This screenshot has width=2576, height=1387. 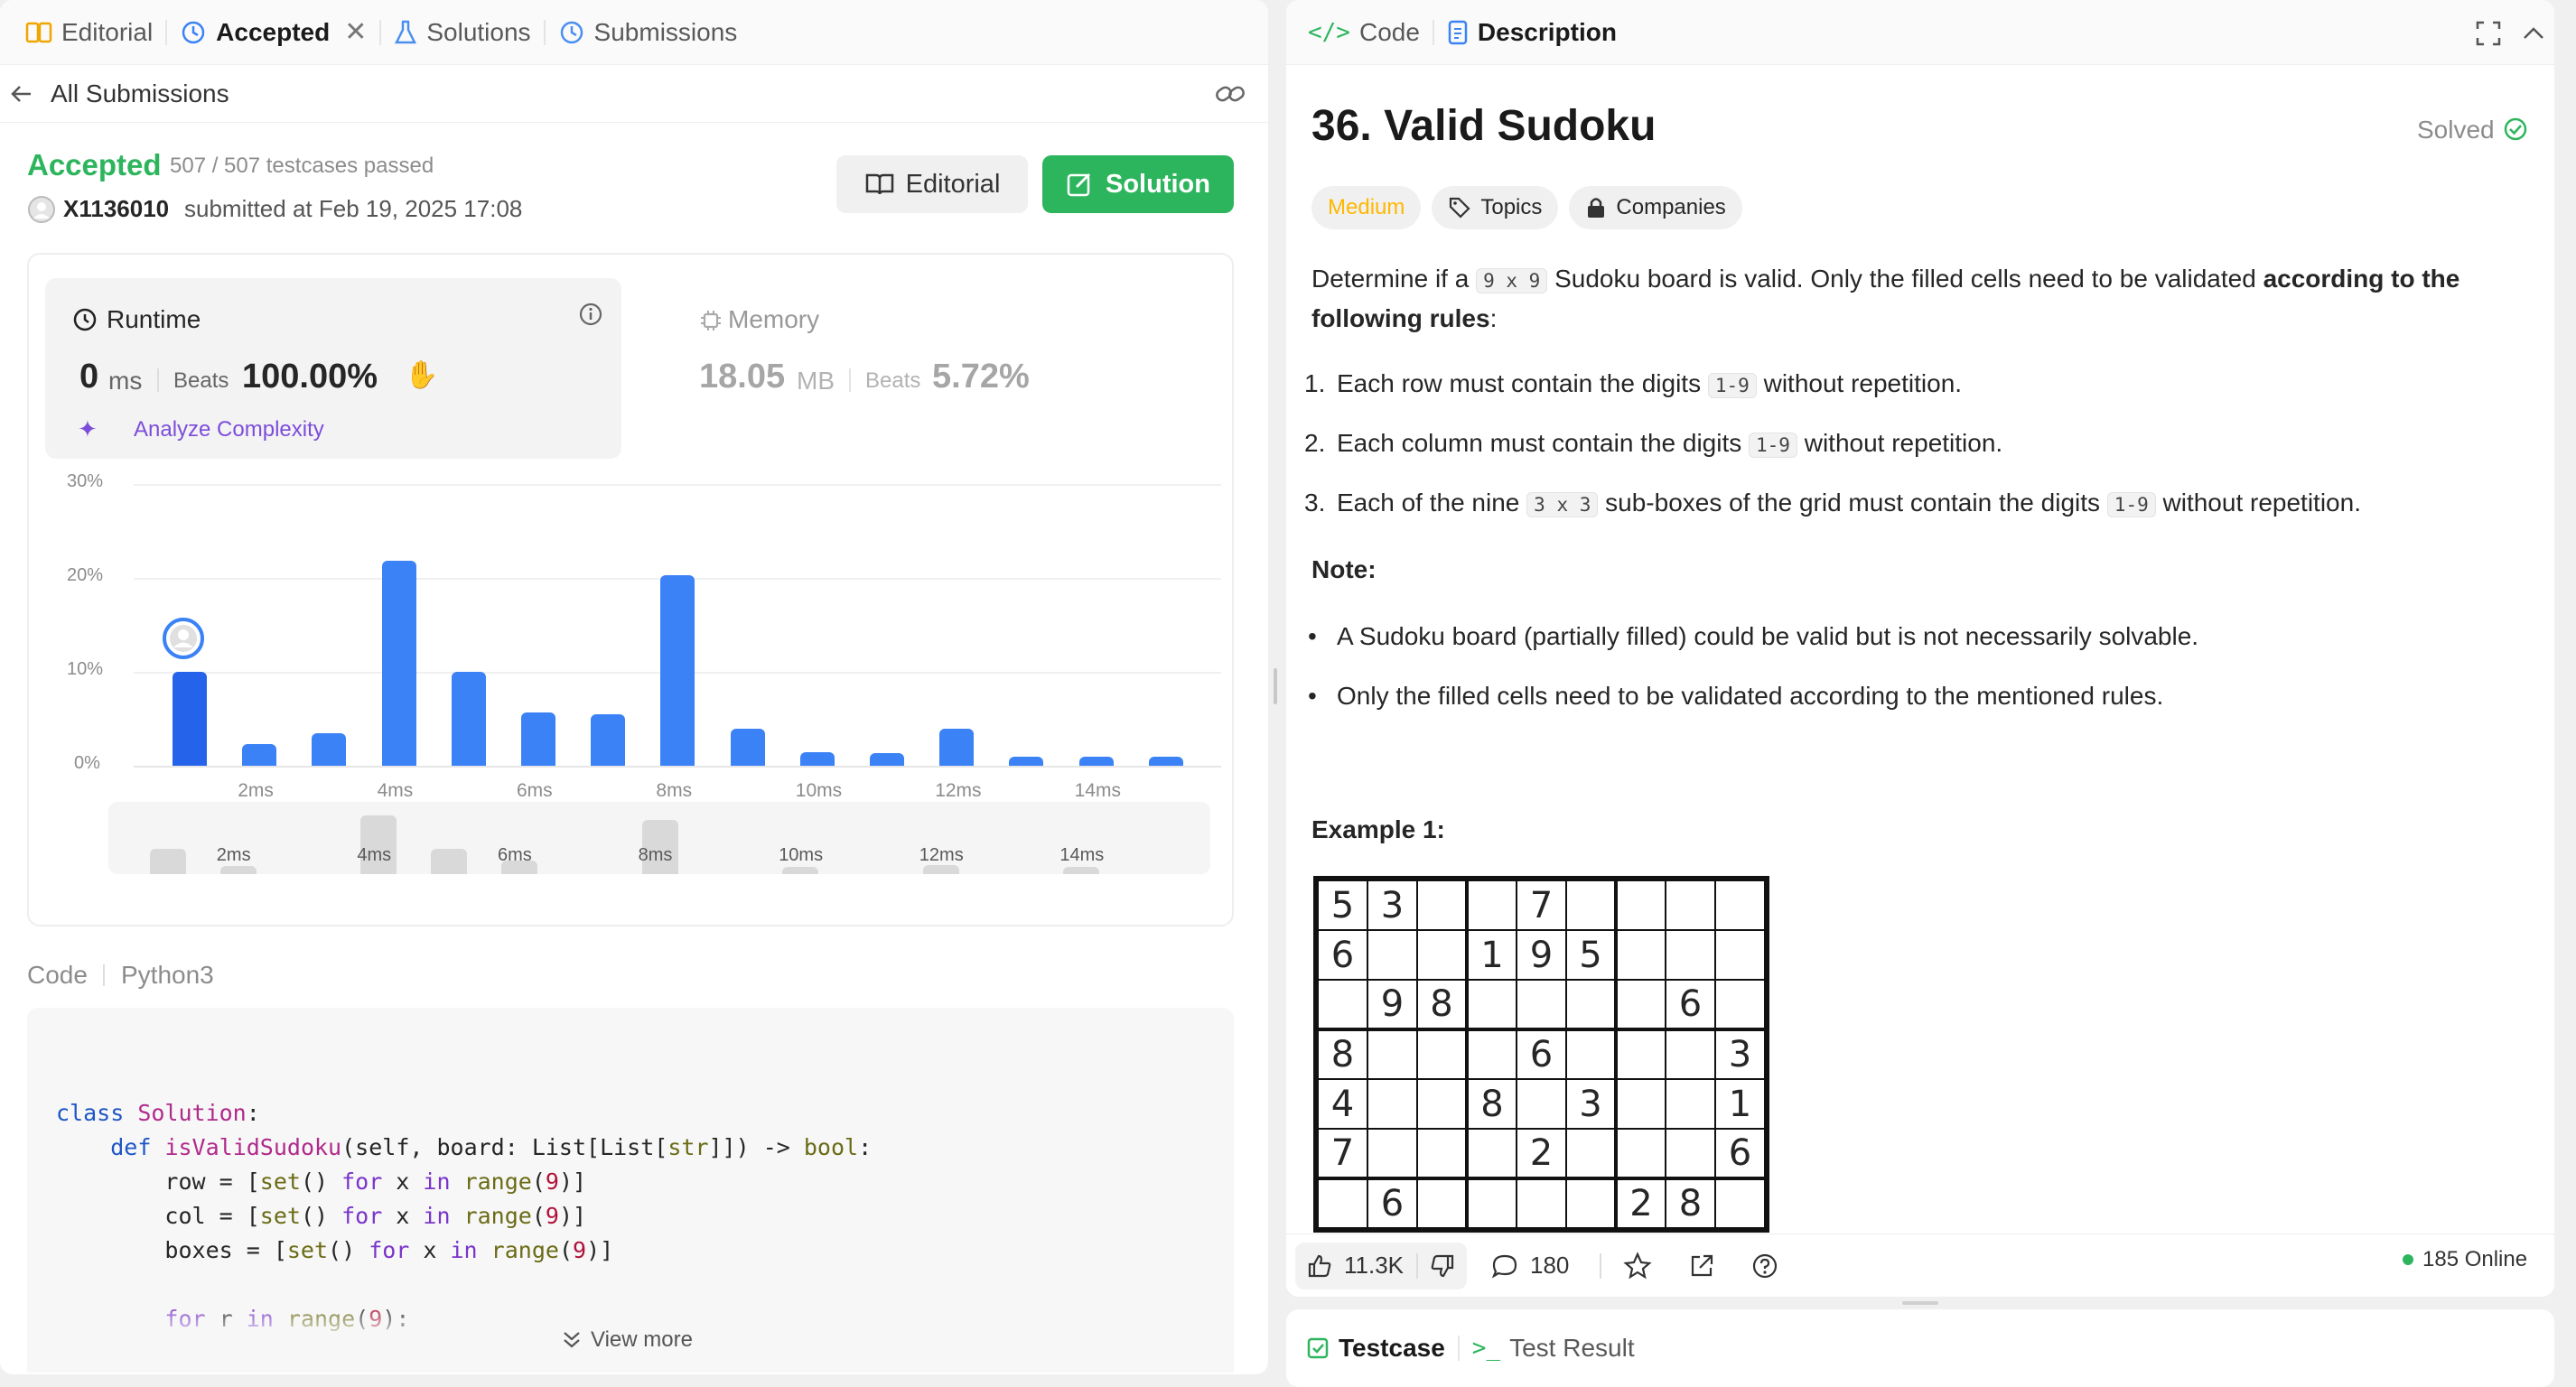 I want to click on comments-count: 180, so click(x=1550, y=1265).